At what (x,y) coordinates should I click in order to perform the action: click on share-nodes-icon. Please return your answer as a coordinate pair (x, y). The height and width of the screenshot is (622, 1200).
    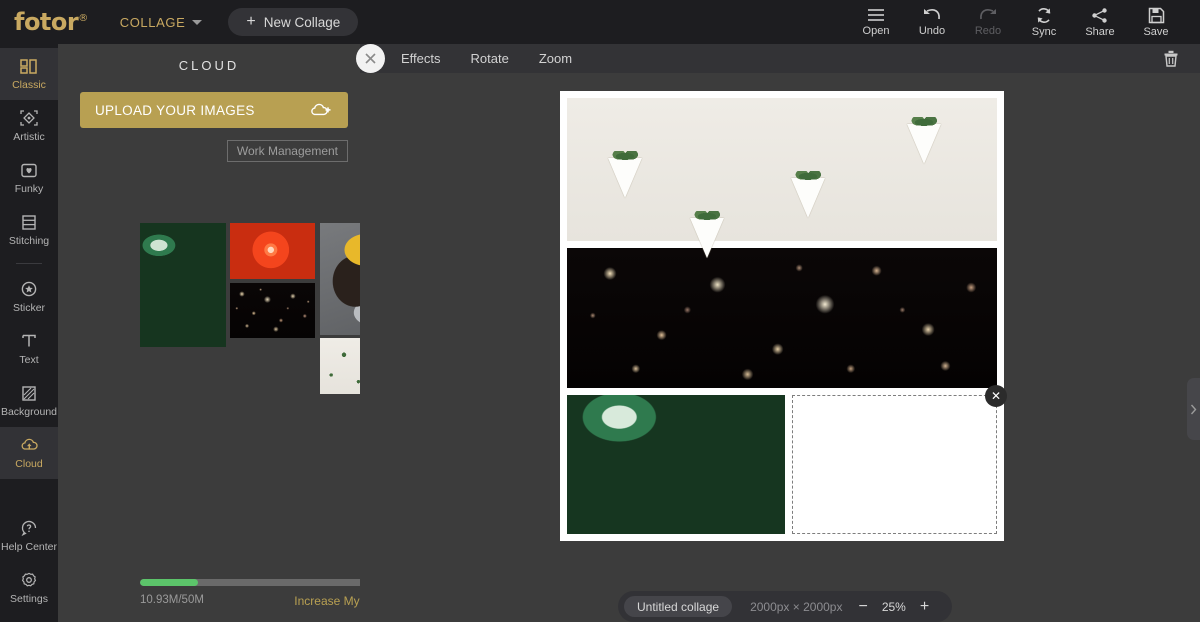
    Looking at the image, I should click on (1099, 15).